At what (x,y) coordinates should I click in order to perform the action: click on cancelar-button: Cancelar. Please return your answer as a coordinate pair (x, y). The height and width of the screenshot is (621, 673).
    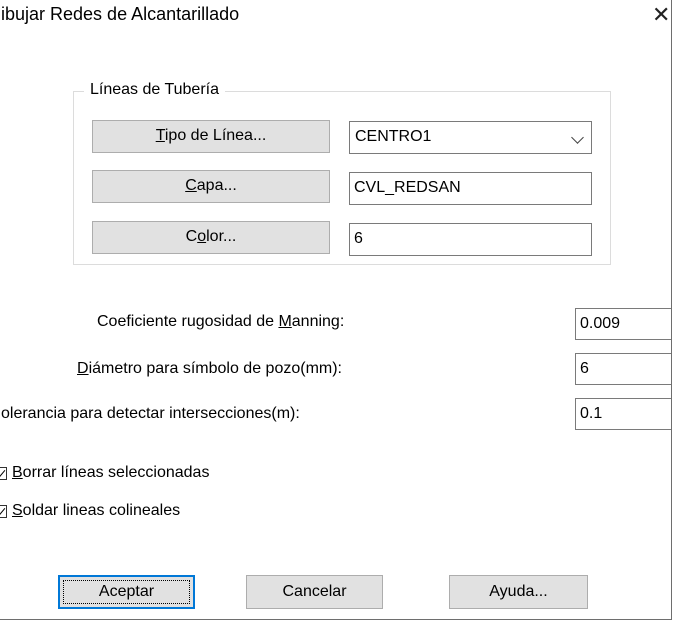
    Looking at the image, I should click on (314, 592).